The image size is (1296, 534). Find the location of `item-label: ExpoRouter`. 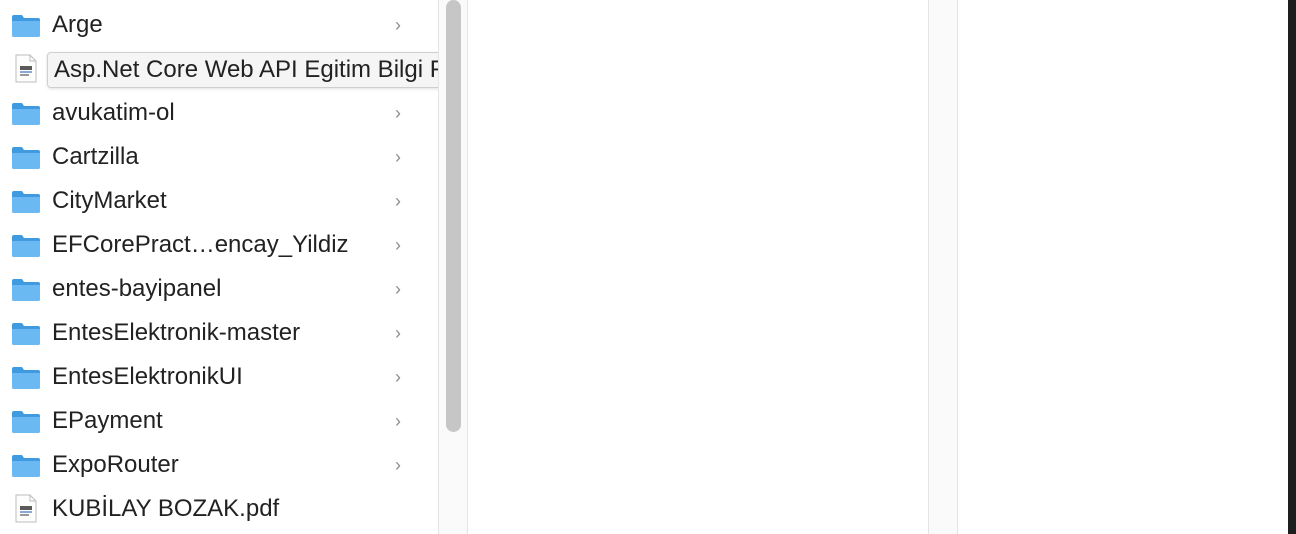

item-label: ExpoRouter is located at coordinates (115, 464).